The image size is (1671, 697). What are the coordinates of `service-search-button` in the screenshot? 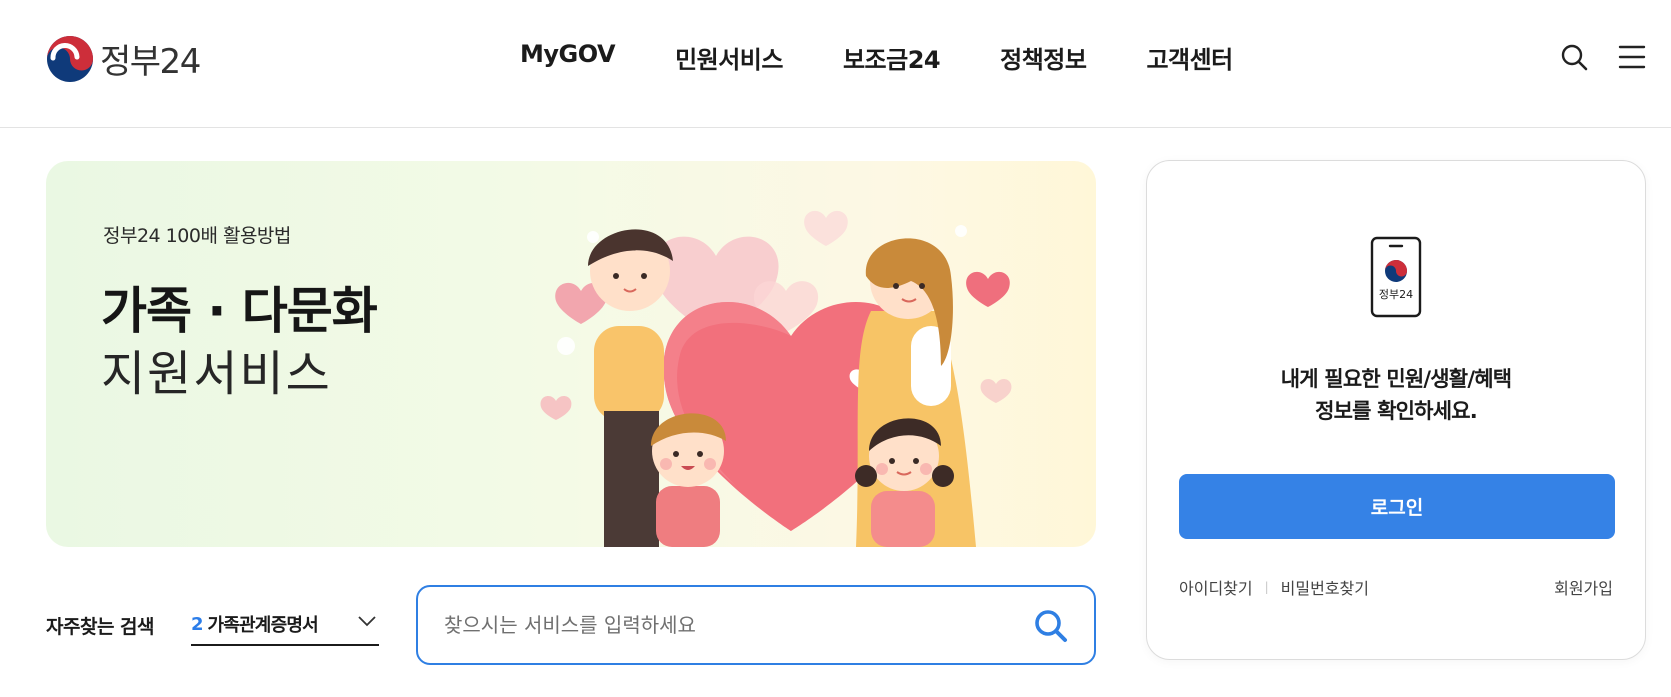 It's located at (1051, 626).